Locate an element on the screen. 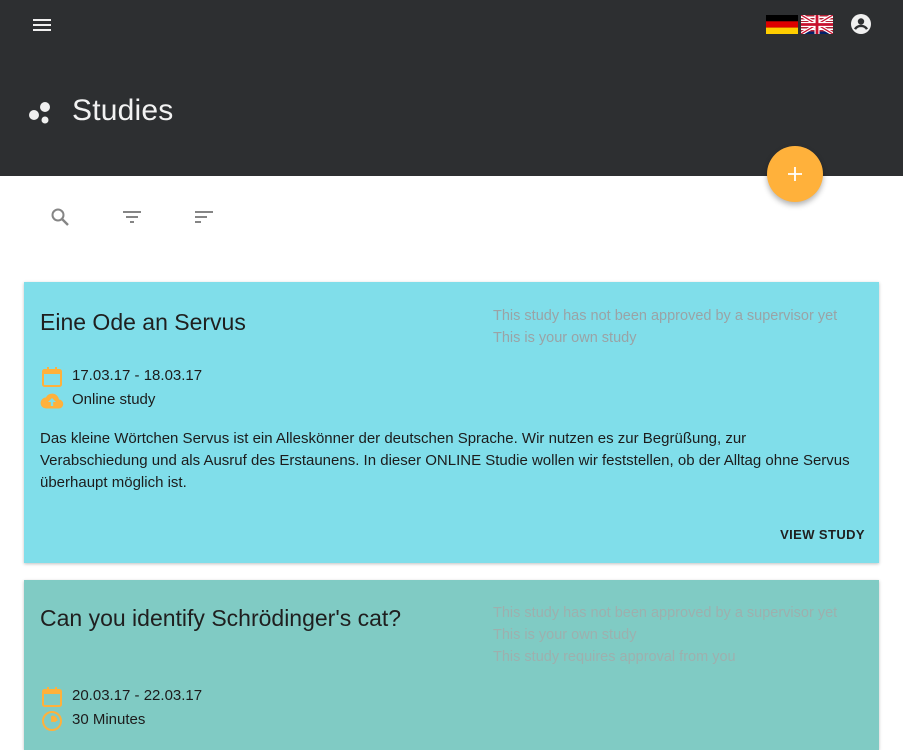 The image size is (903, 750). bubbles-icon is located at coordinates (41, 113).